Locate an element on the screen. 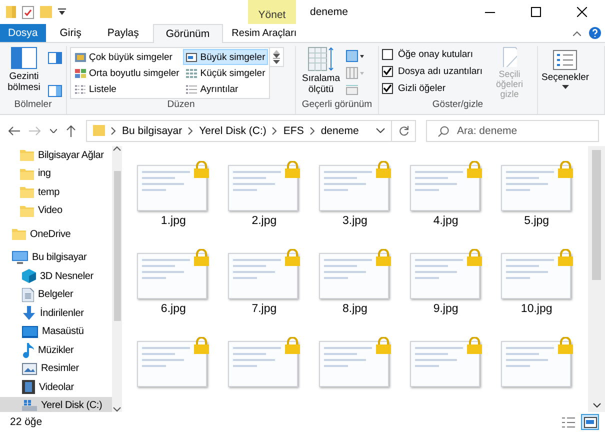  ribbon-tab: Paylaş is located at coordinates (123, 33).